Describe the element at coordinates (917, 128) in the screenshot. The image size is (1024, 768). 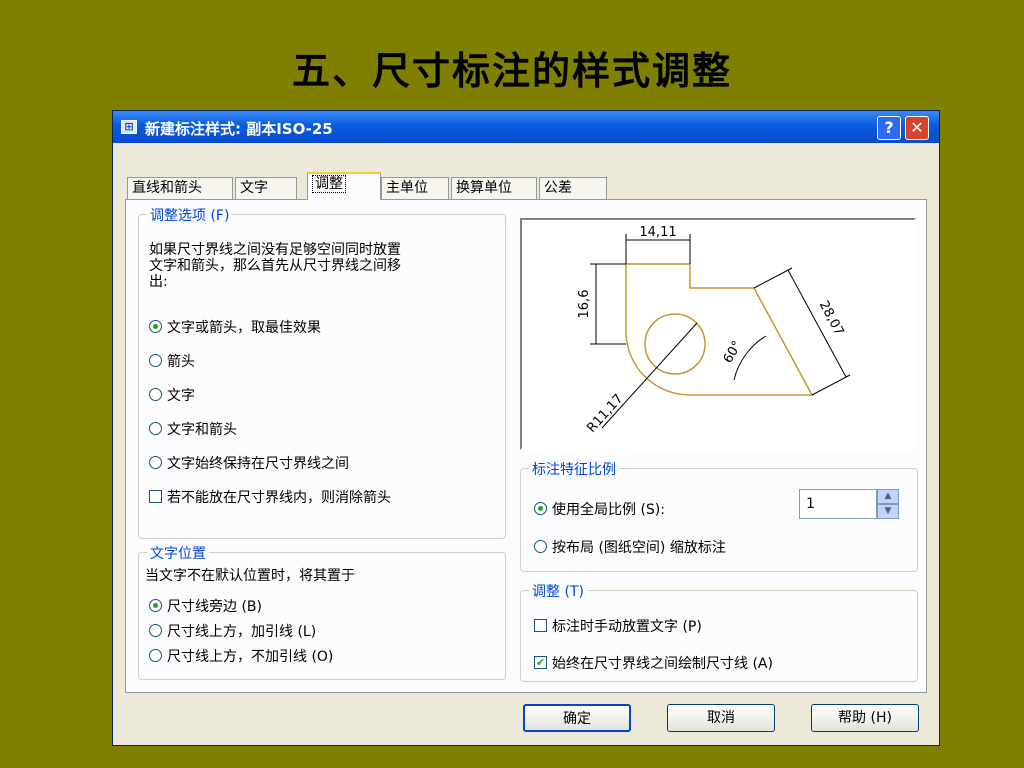
I see `close-icon: ✕` at that location.